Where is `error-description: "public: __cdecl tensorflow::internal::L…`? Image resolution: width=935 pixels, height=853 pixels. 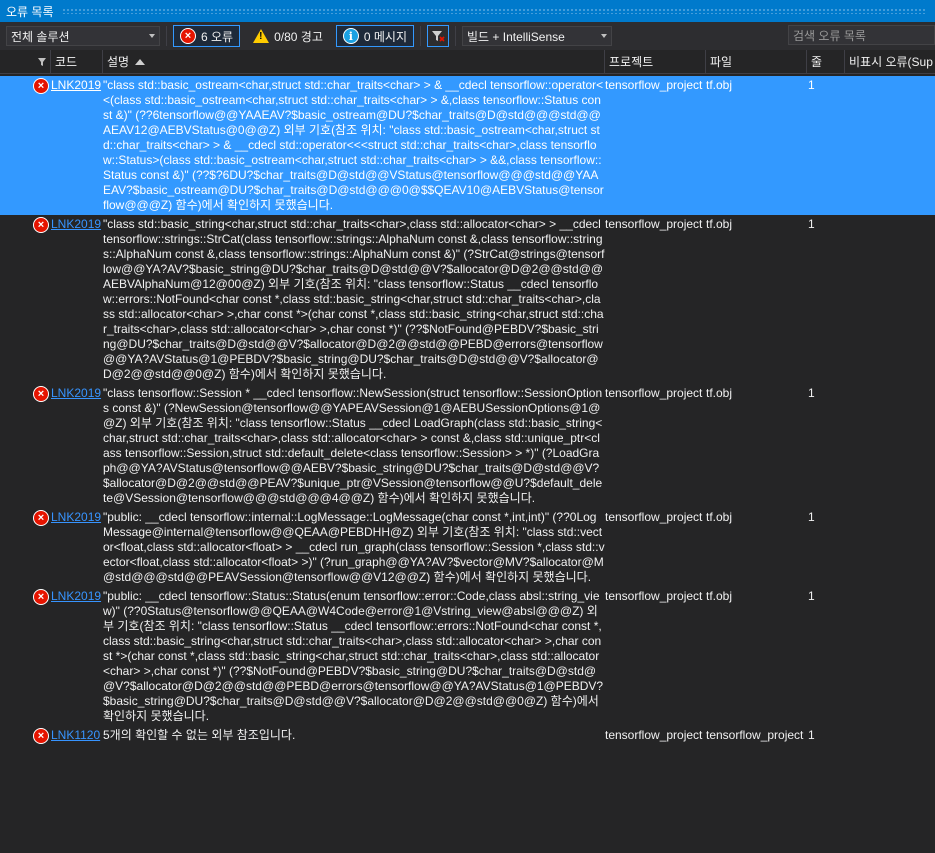
error-description: "public: __cdecl tensorflow::internal::L… is located at coordinates (354, 547).